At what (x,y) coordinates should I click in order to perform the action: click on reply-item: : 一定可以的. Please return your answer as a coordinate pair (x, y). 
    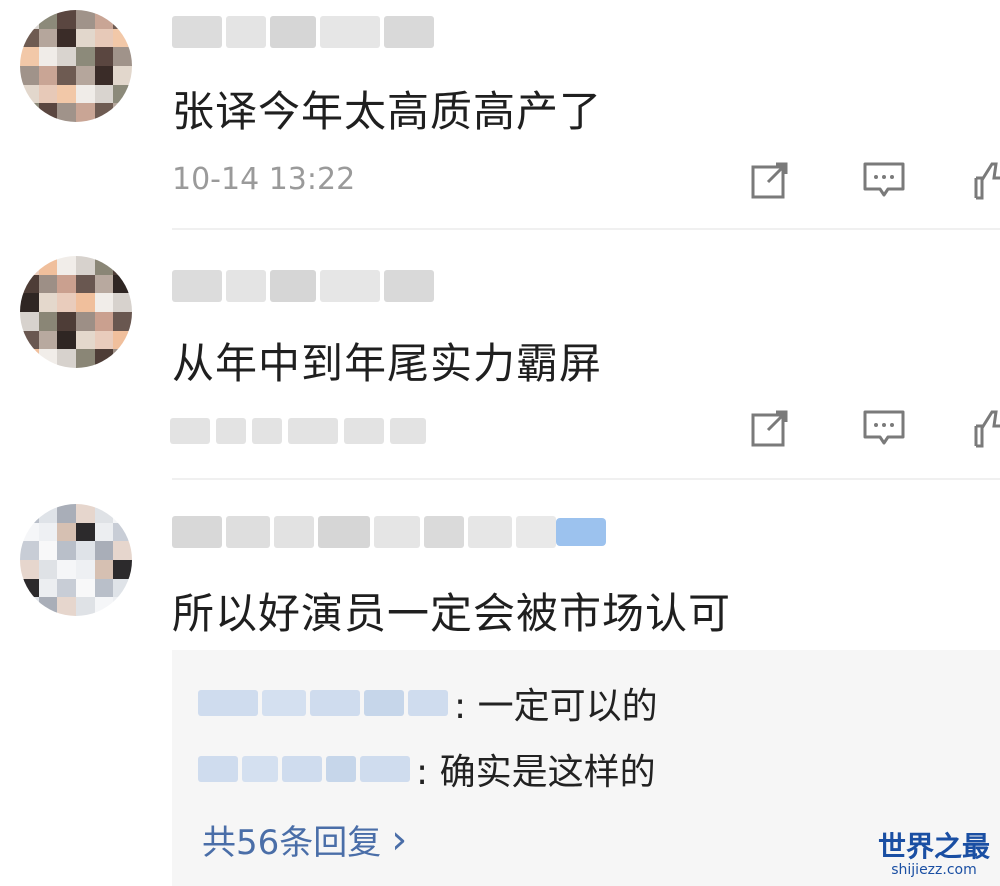
    Looking at the image, I should click on (428, 703).